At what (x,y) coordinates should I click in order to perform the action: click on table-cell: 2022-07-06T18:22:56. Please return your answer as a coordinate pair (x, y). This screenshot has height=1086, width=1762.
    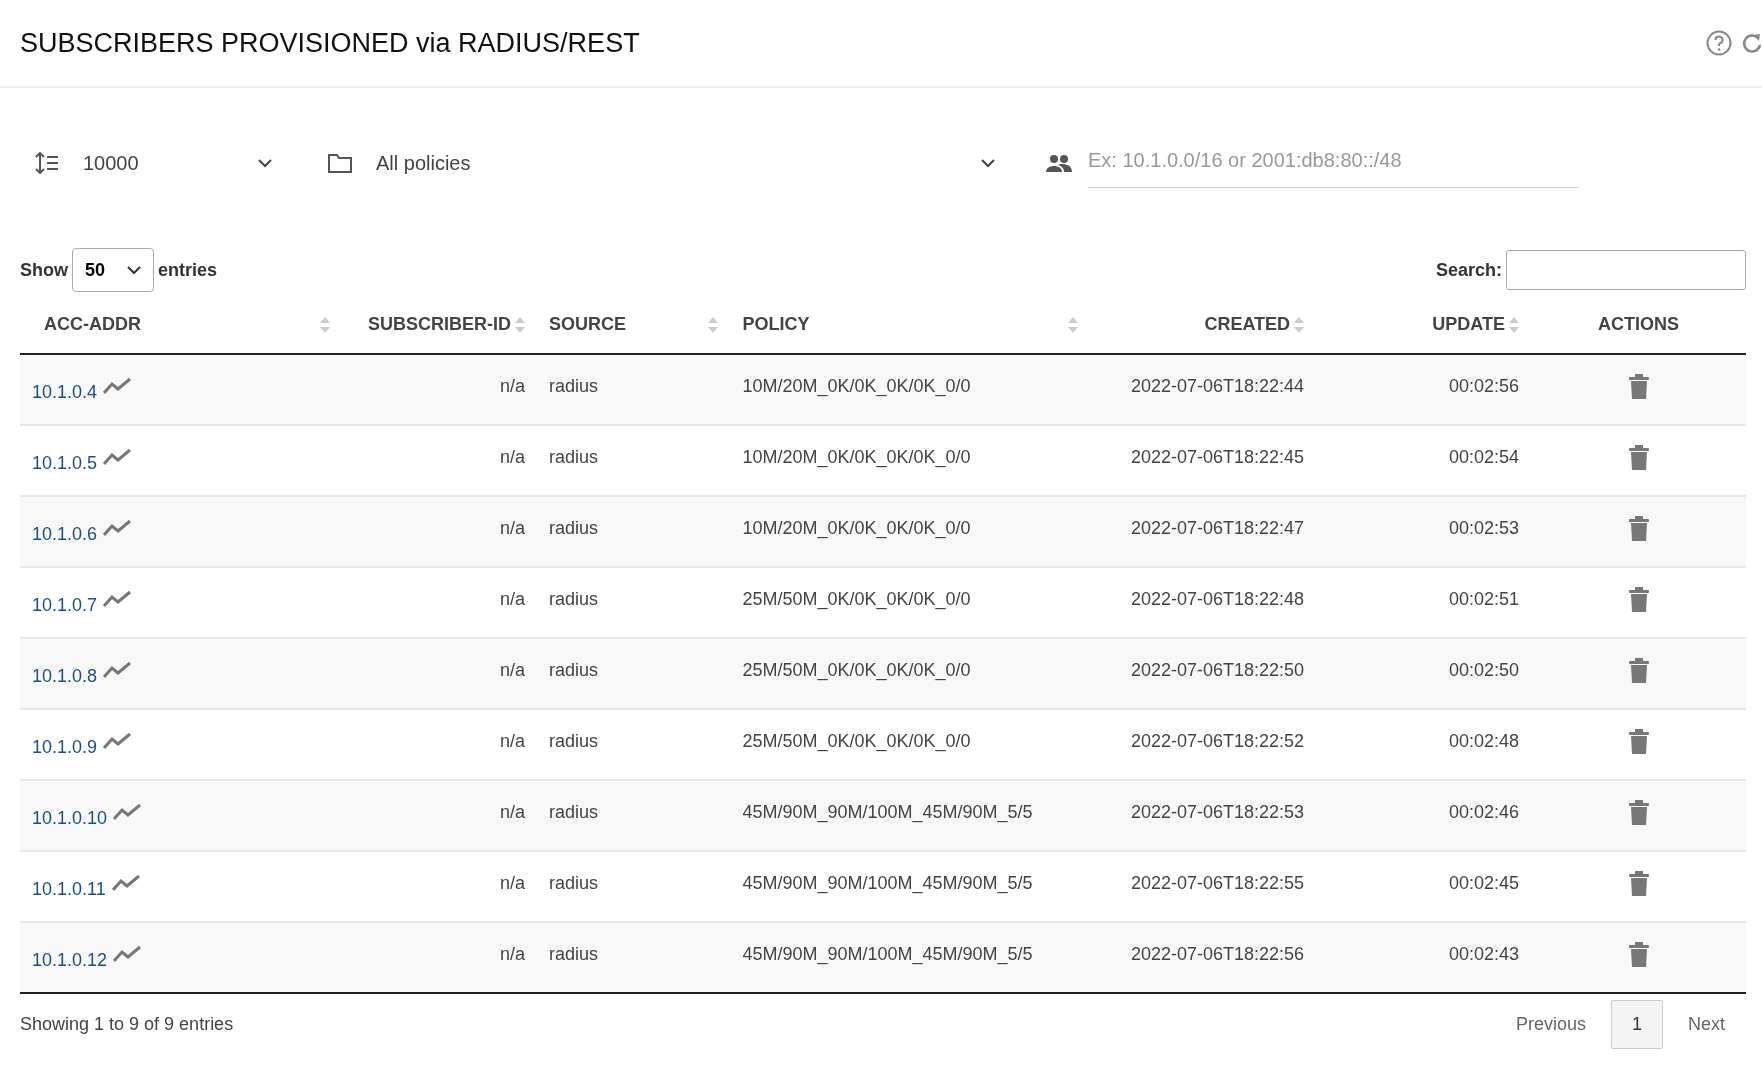
    Looking at the image, I should click on (1217, 954).